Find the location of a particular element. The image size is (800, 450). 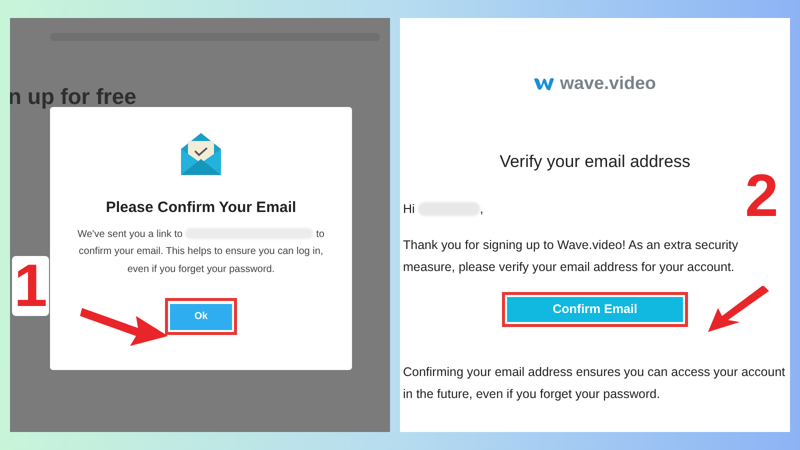

step-number: 2 is located at coordinates (761, 196).